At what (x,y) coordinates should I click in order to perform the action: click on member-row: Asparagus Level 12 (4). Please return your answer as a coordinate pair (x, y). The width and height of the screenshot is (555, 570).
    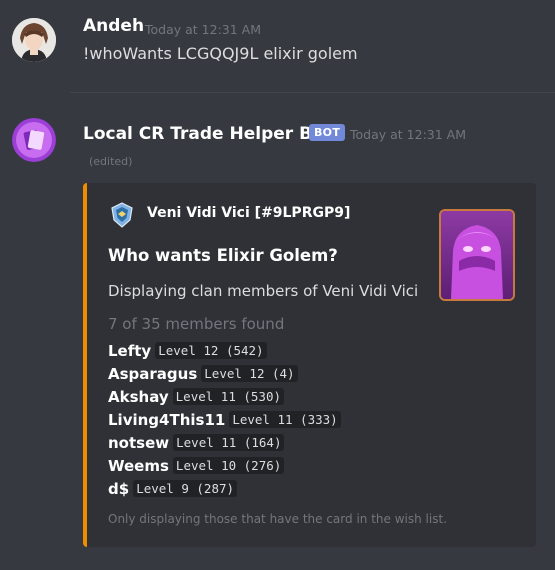
    Looking at the image, I should click on (224, 373).